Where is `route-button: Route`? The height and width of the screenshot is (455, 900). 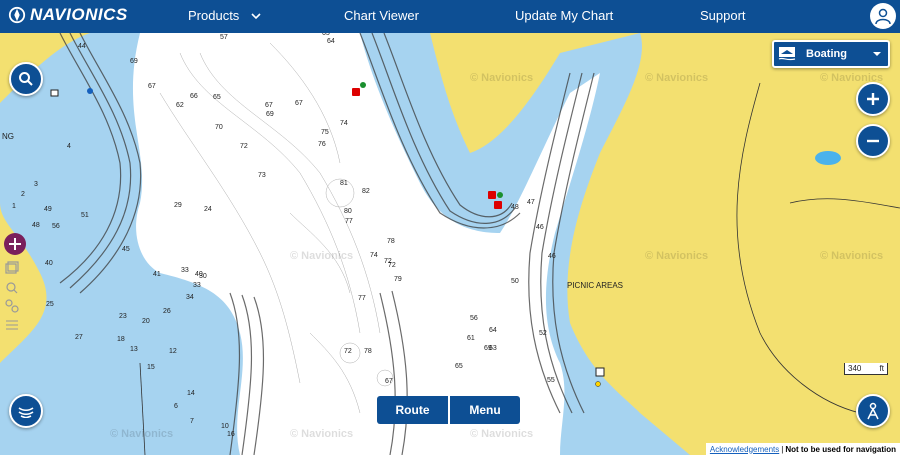
route-button: Route is located at coordinates (412, 410).